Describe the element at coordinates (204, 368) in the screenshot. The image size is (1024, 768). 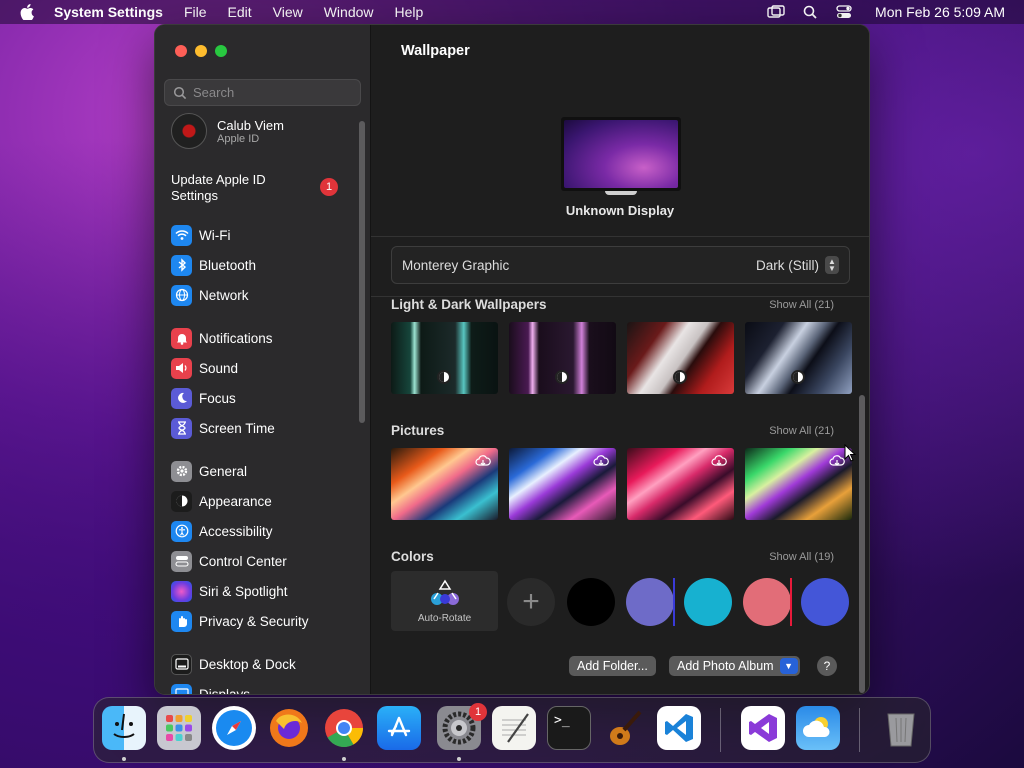
I see `sidebar-item-sound: Sound` at that location.